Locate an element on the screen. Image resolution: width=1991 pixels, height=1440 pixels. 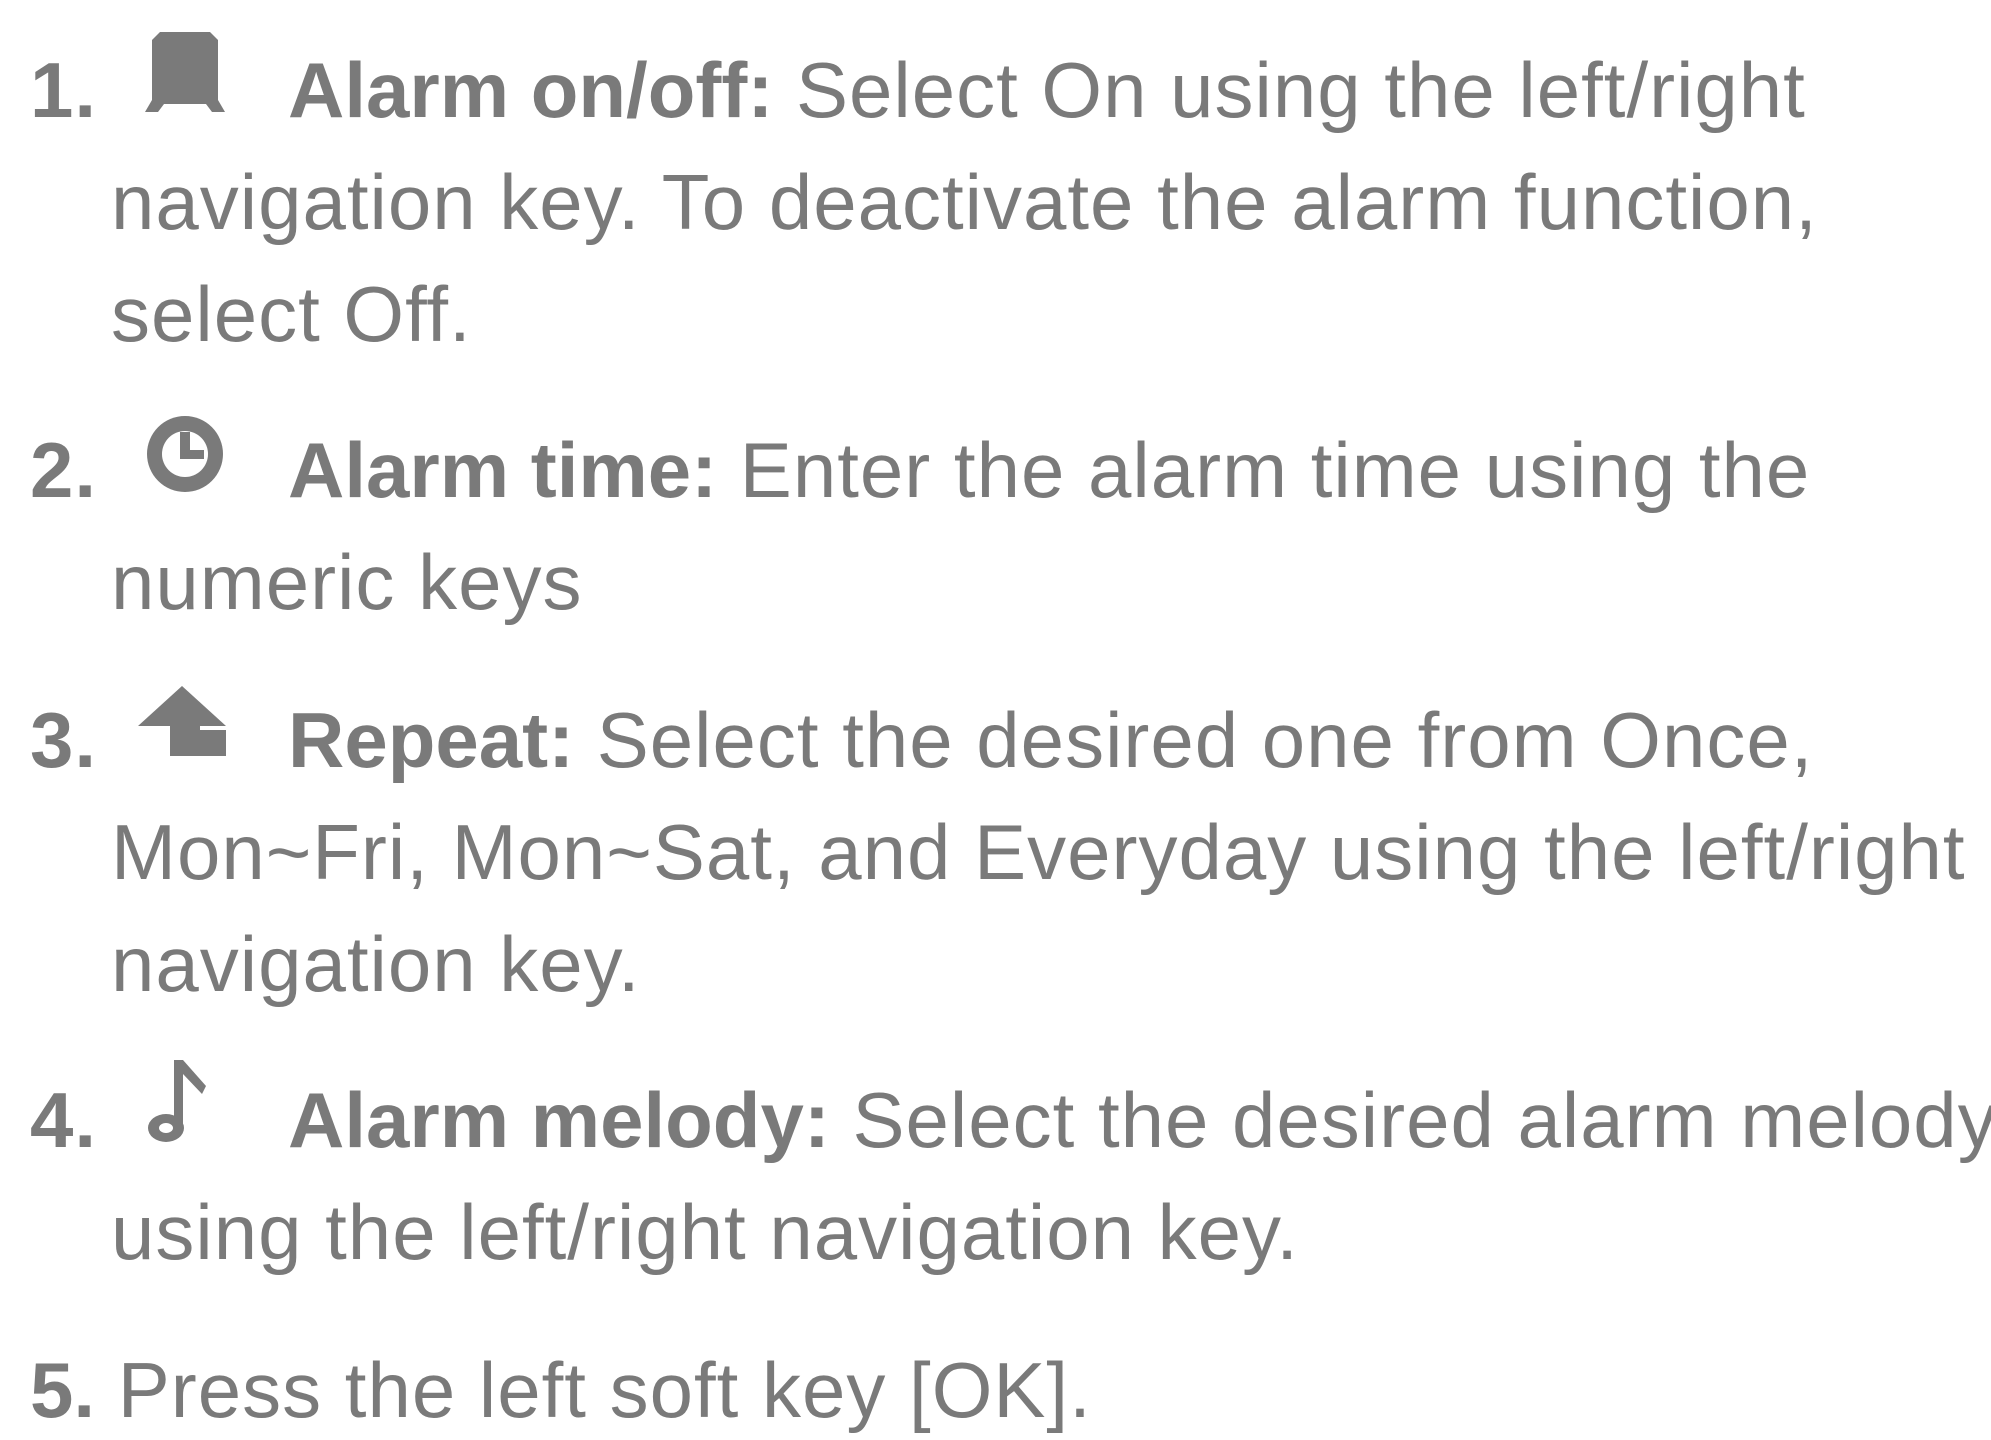
step-number: 4. is located at coordinates (64, 1120).